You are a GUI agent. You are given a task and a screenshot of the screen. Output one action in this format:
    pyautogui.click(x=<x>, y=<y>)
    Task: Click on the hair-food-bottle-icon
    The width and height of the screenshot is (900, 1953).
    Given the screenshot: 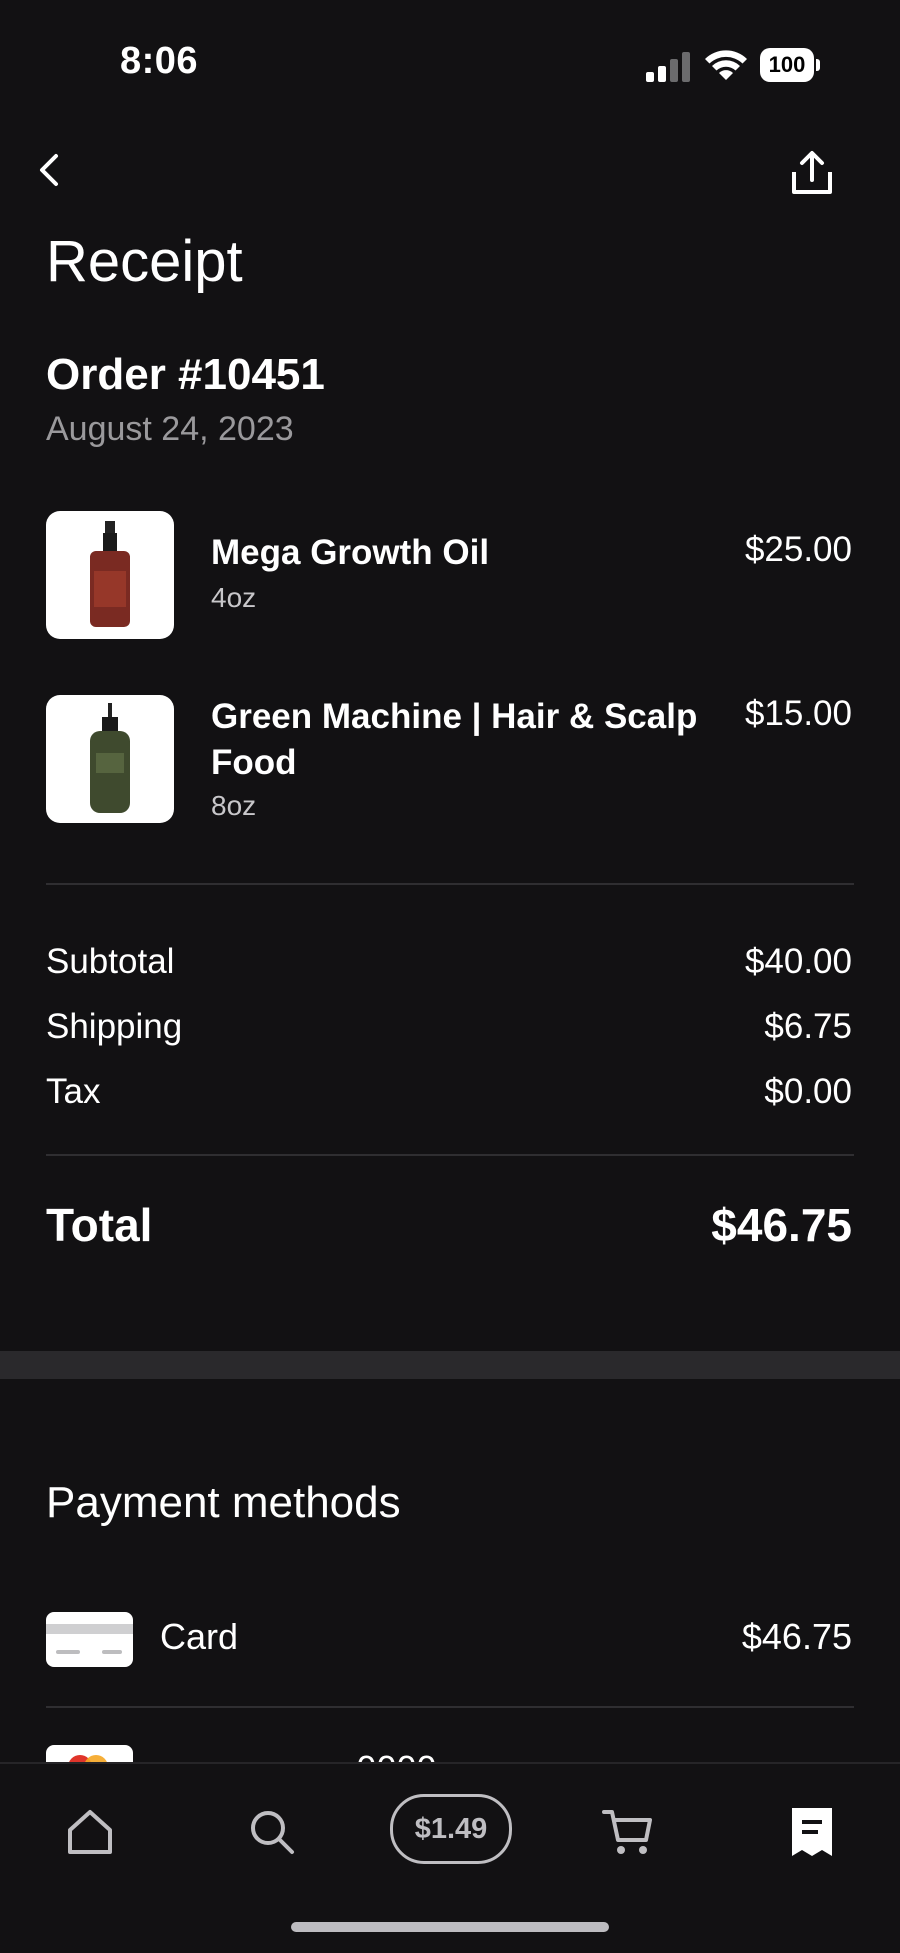 What is the action you would take?
    pyautogui.click(x=110, y=758)
    